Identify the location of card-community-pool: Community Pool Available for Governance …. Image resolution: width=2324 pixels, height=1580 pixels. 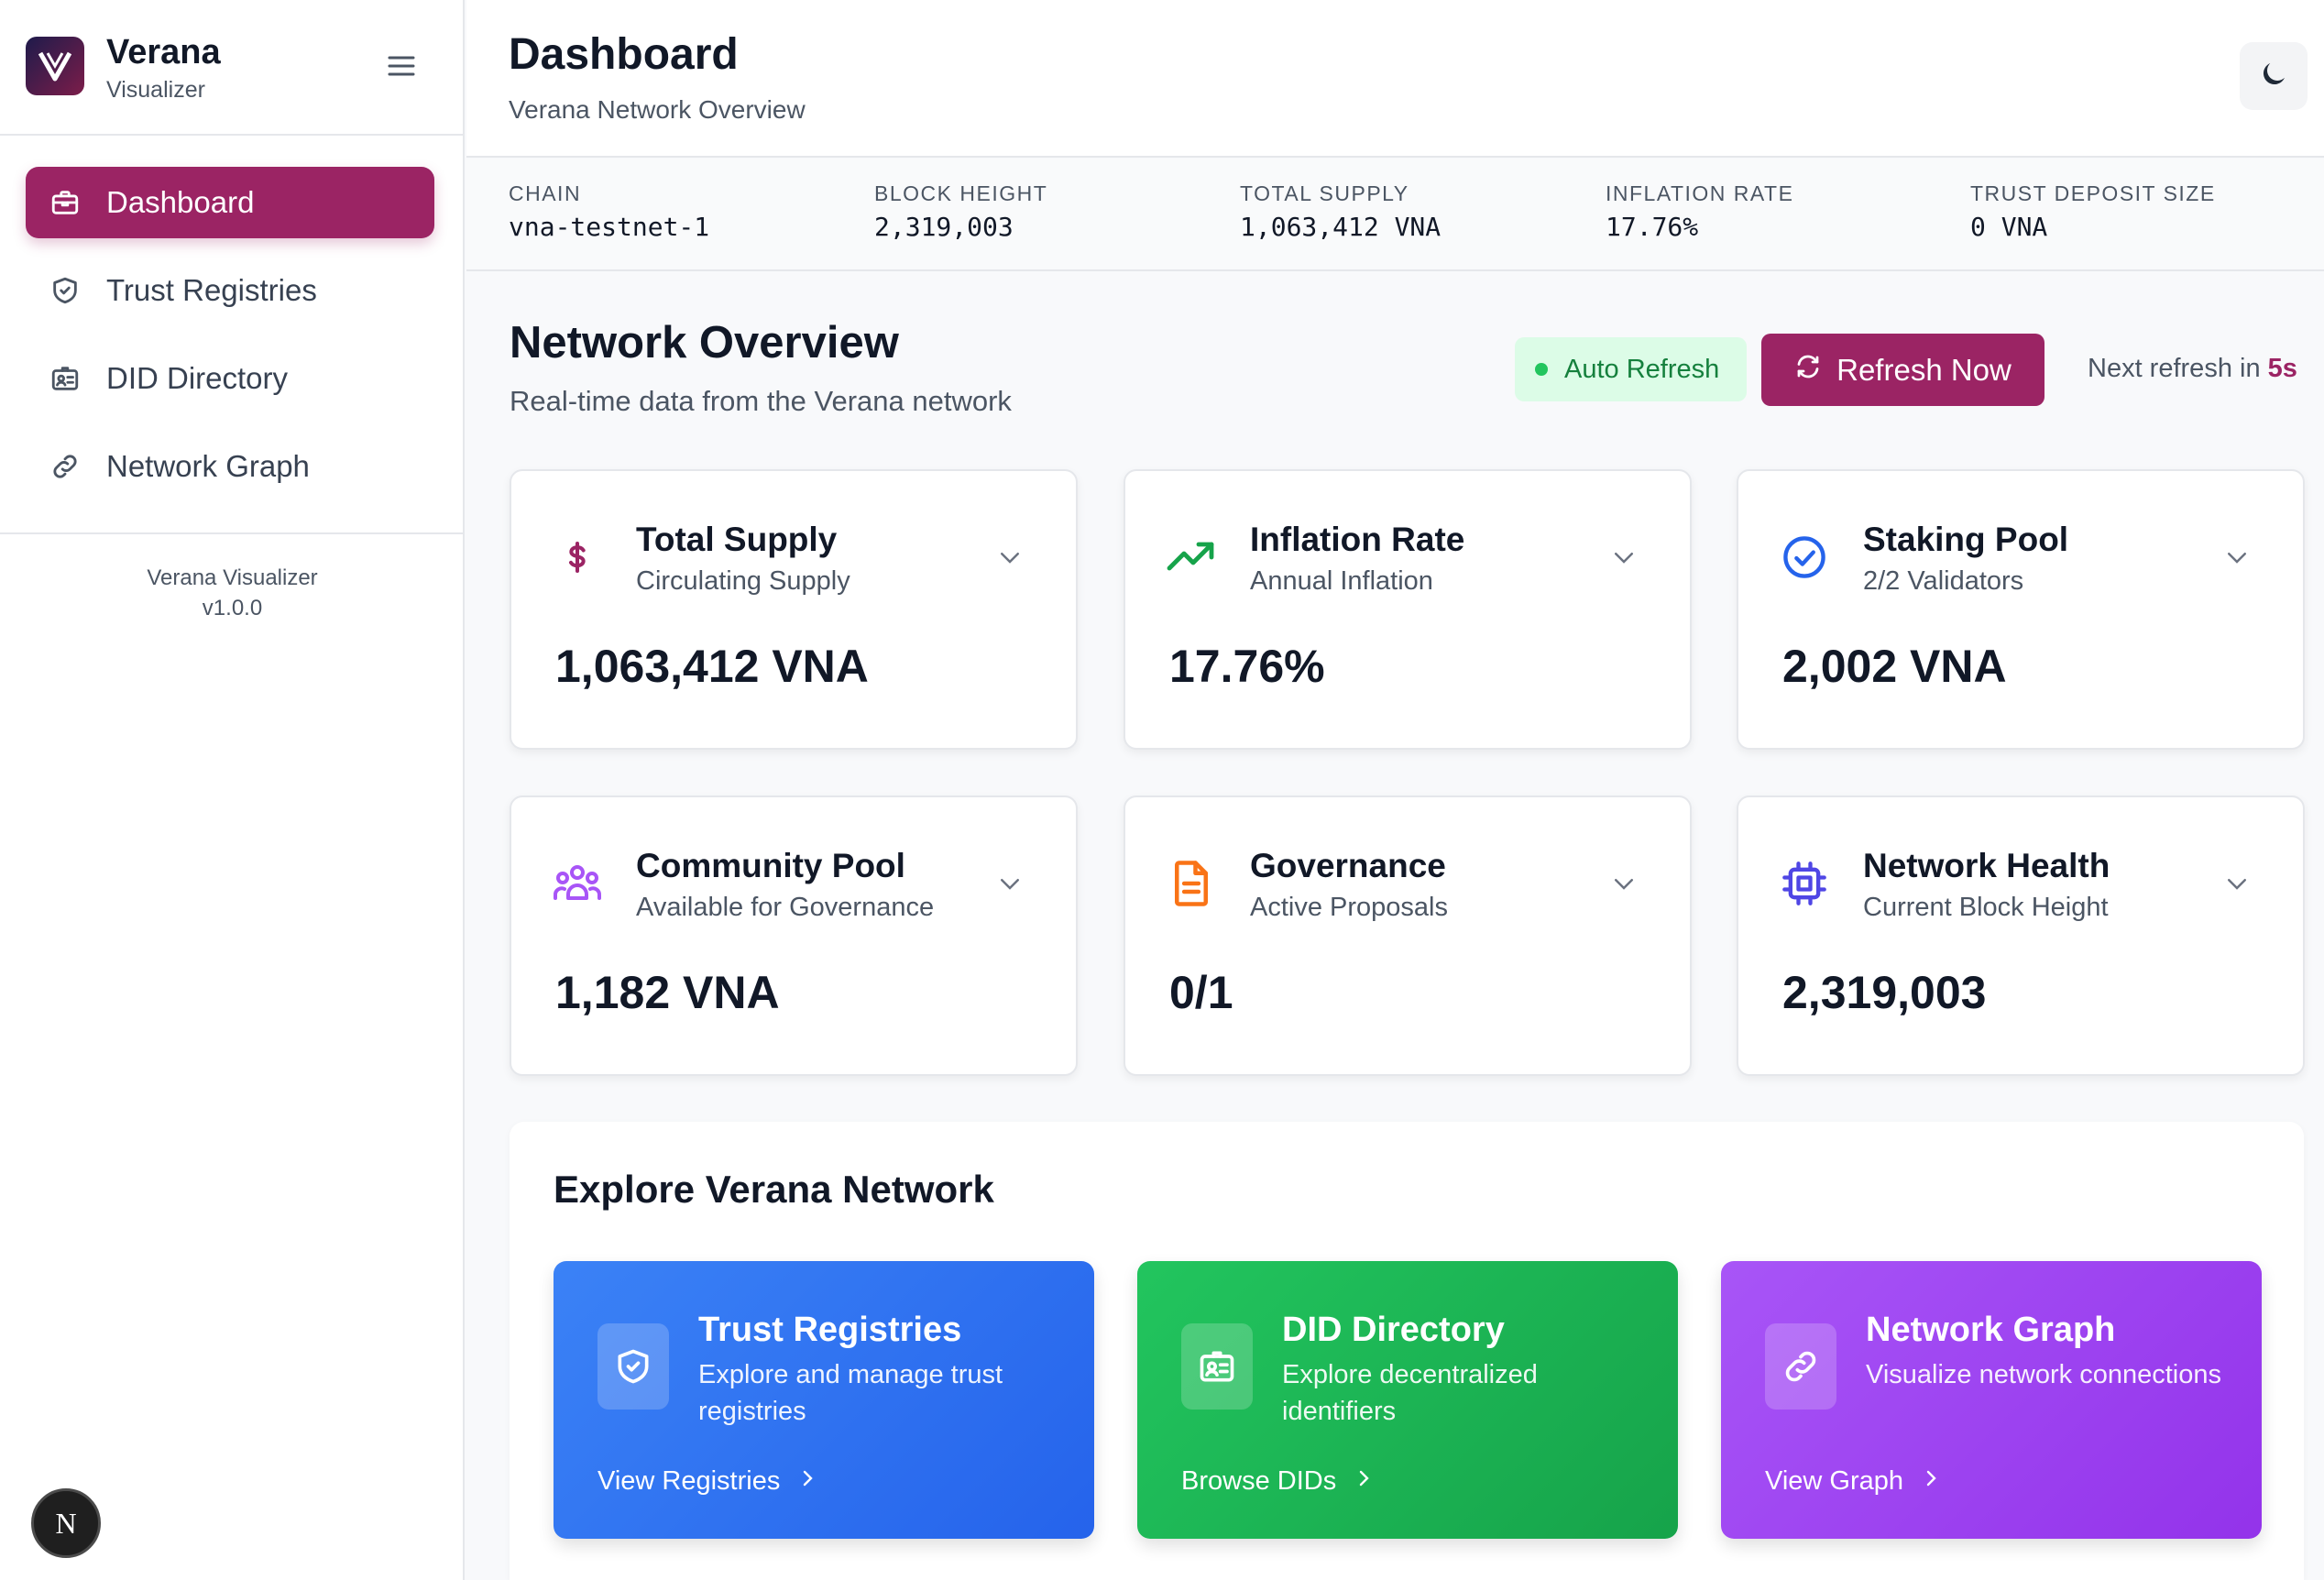
(794, 935).